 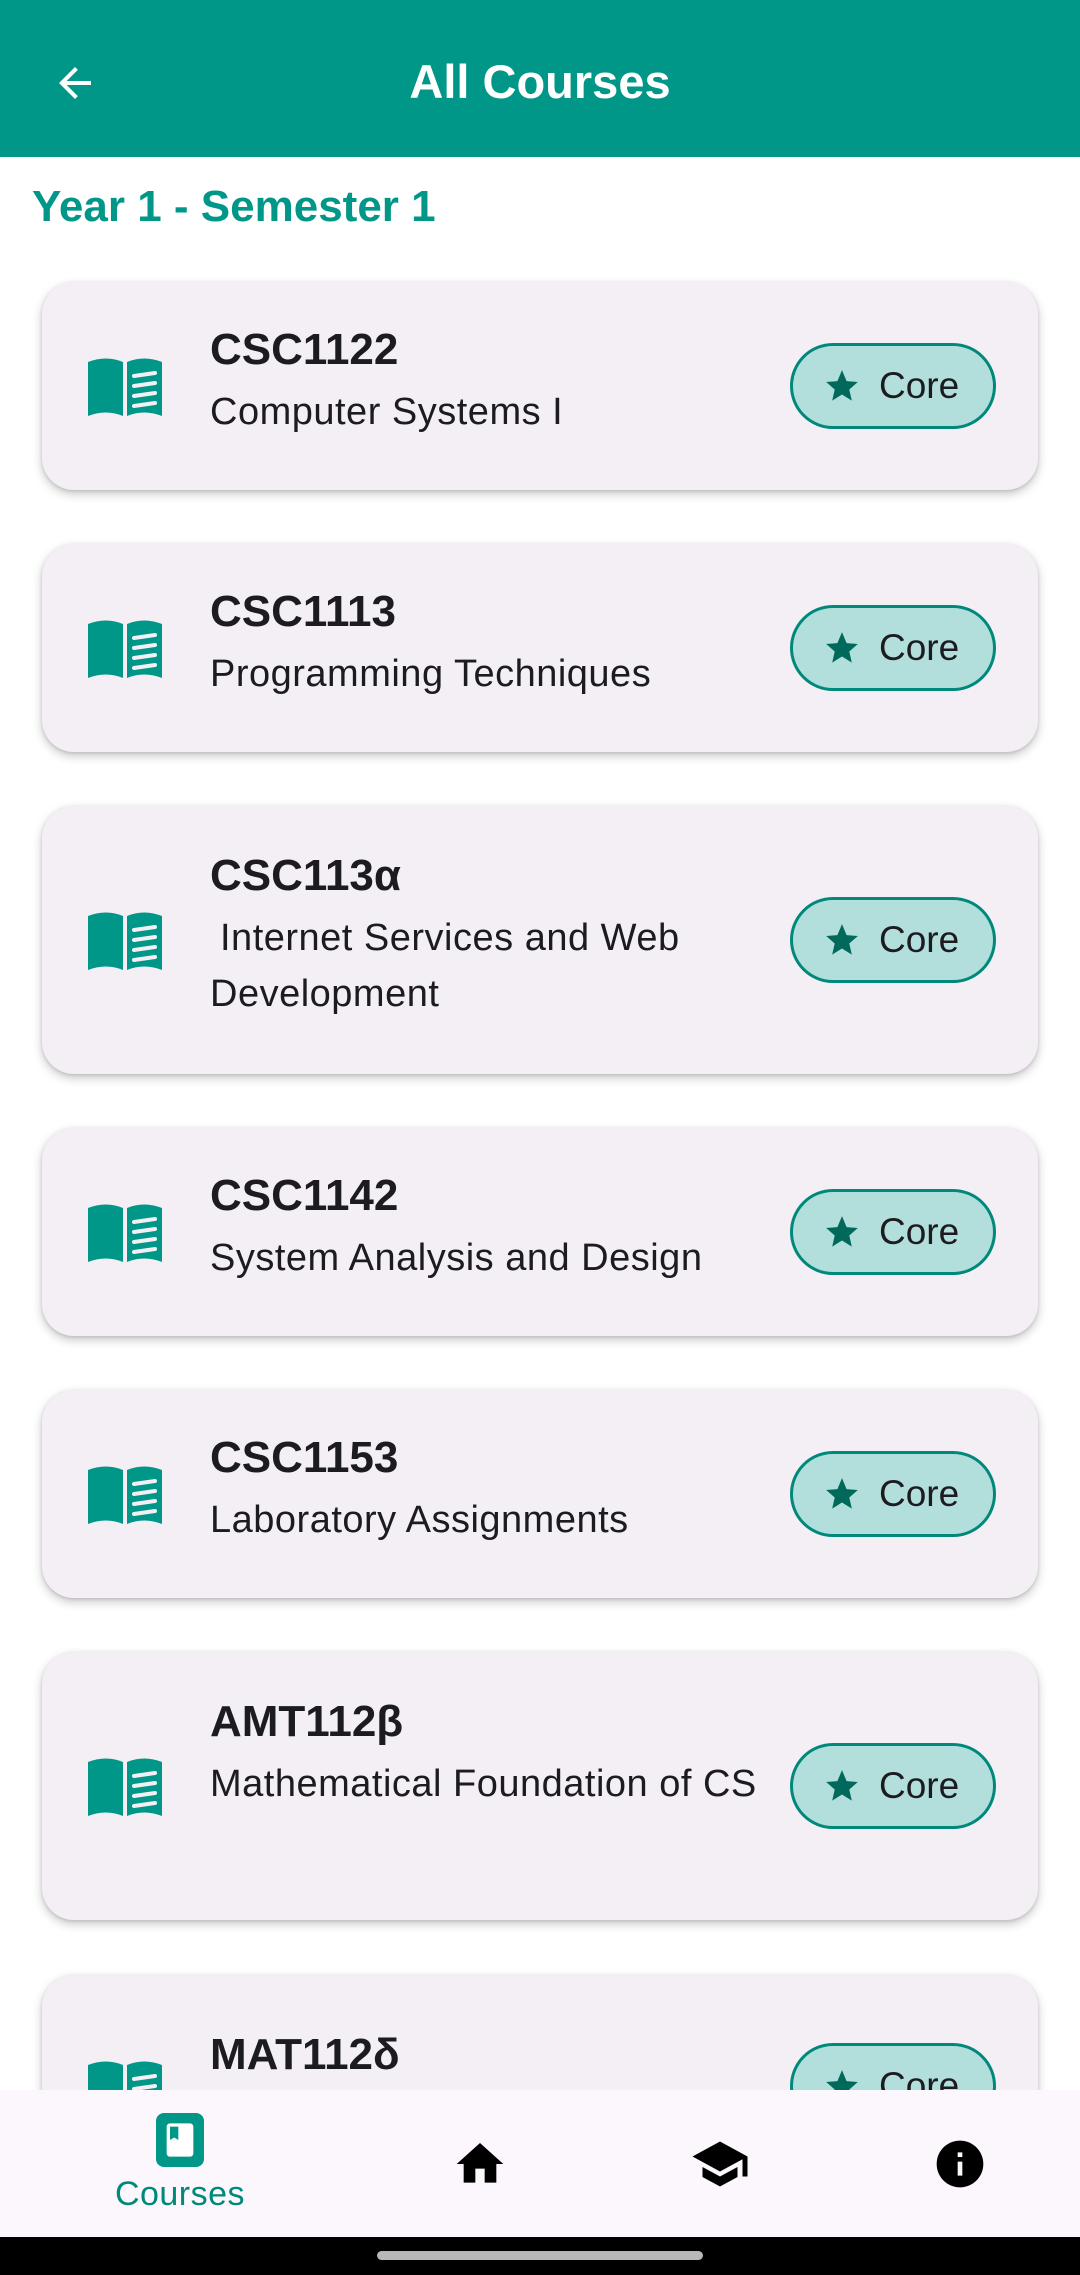 I want to click on section-heading: Year 1 - Semester 1, so click(x=234, y=206).